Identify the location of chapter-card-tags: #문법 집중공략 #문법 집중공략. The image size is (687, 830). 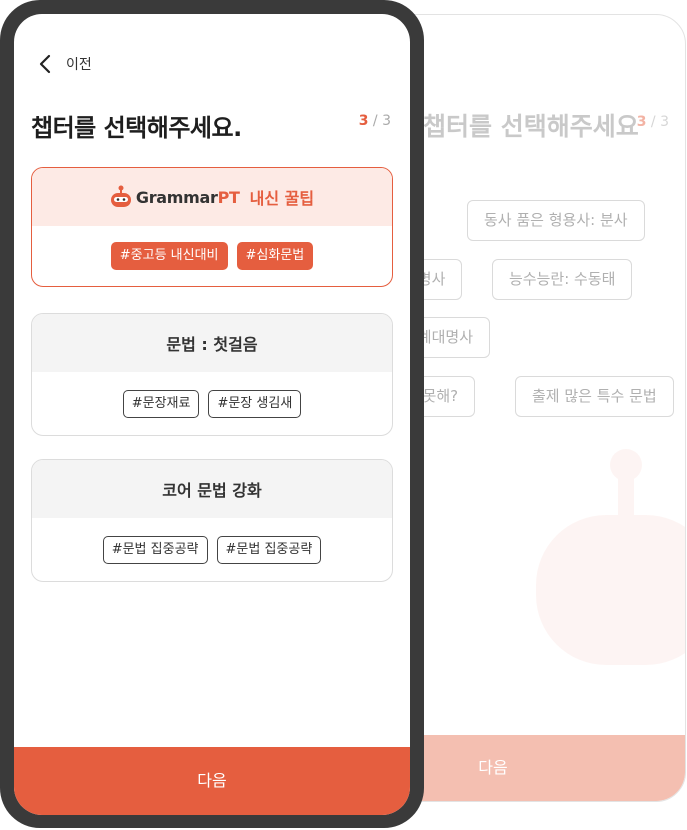
(212, 549).